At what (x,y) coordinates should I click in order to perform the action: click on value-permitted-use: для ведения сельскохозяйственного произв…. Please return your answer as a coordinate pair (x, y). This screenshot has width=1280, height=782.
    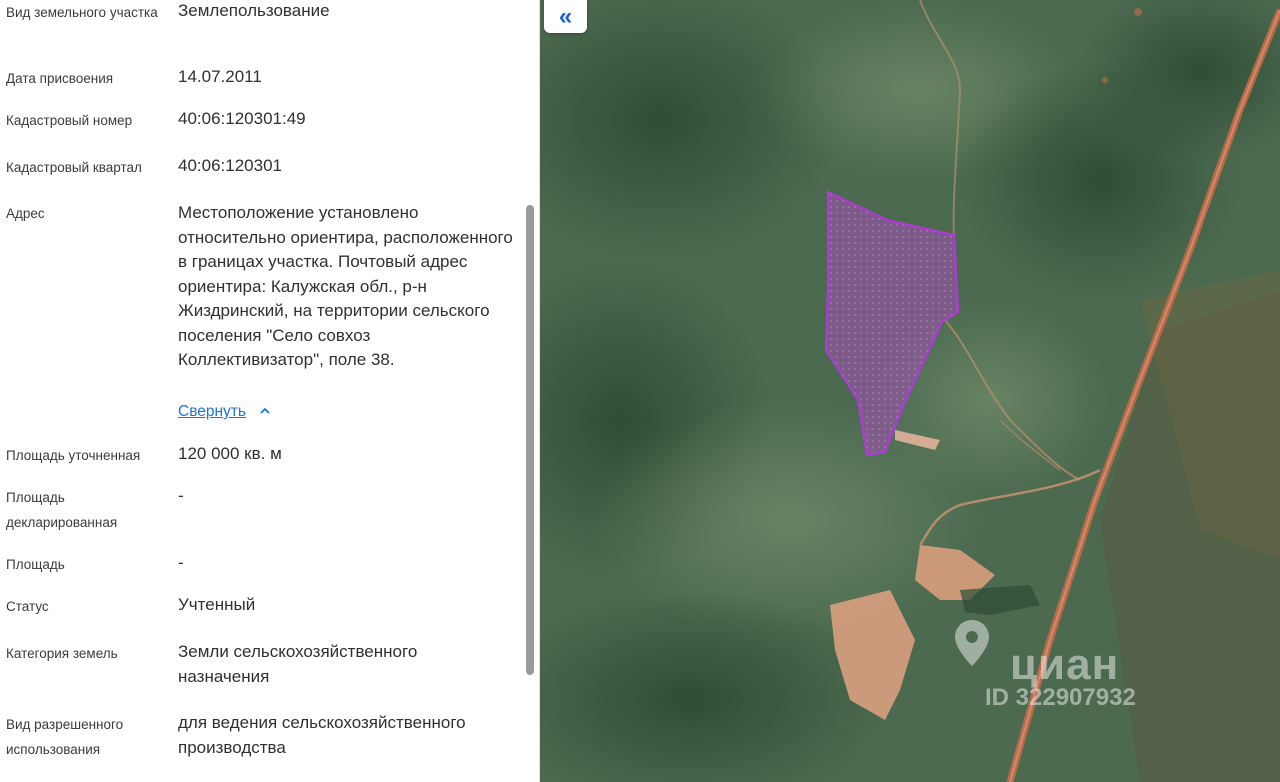
    Looking at the image, I should click on (322, 735).